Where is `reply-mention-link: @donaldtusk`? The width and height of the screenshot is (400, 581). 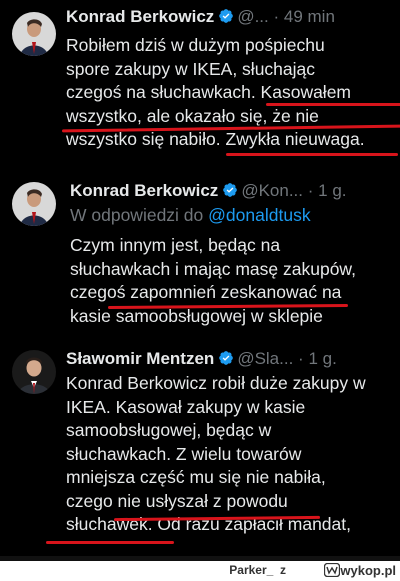
reply-mention-link: @donaldtusk is located at coordinates (259, 215).